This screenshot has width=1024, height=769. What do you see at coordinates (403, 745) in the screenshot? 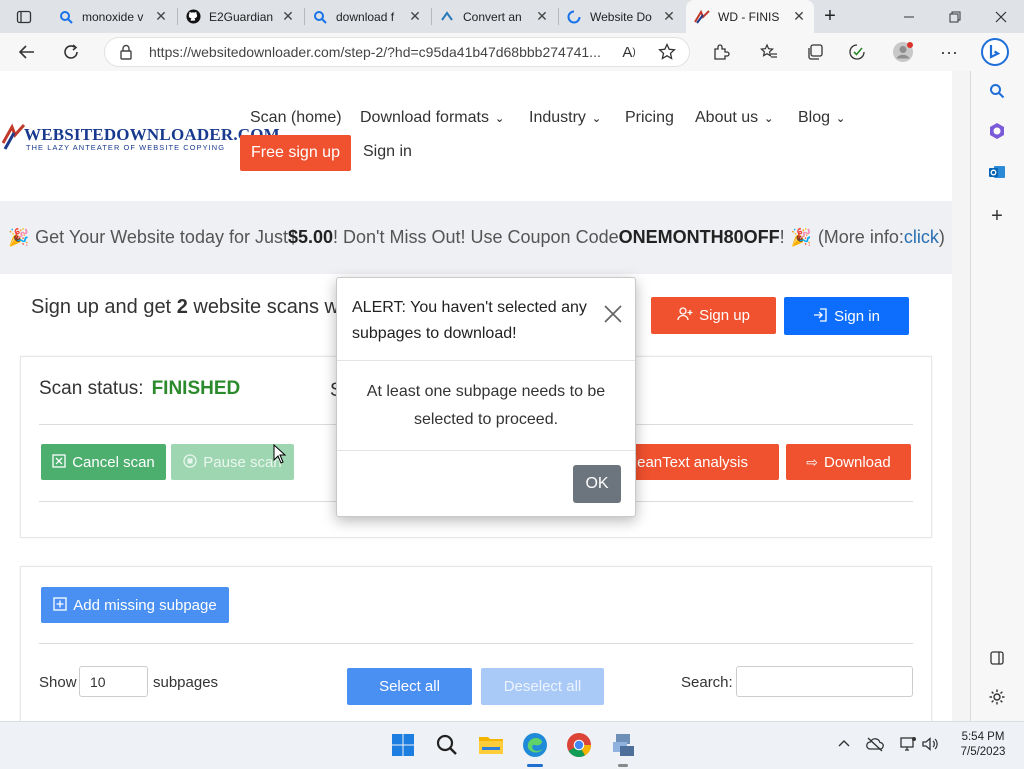
I see `windows-start-icon` at bounding box center [403, 745].